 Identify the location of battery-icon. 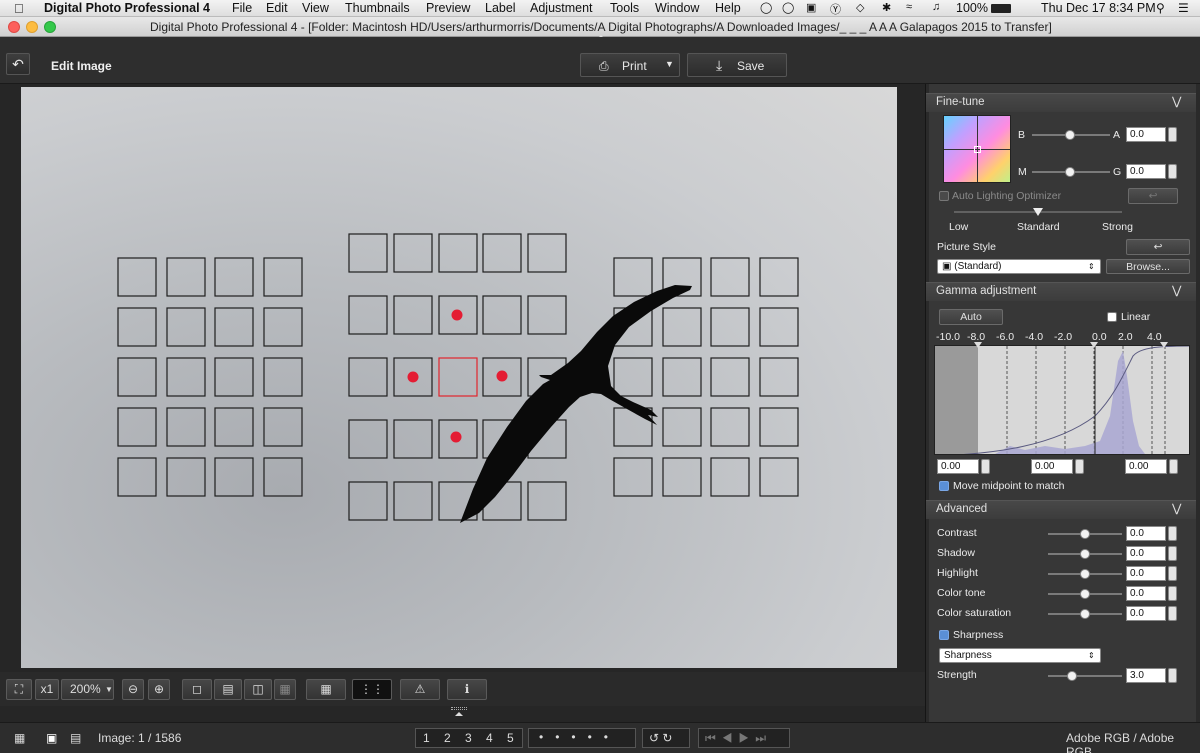
(1001, 8).